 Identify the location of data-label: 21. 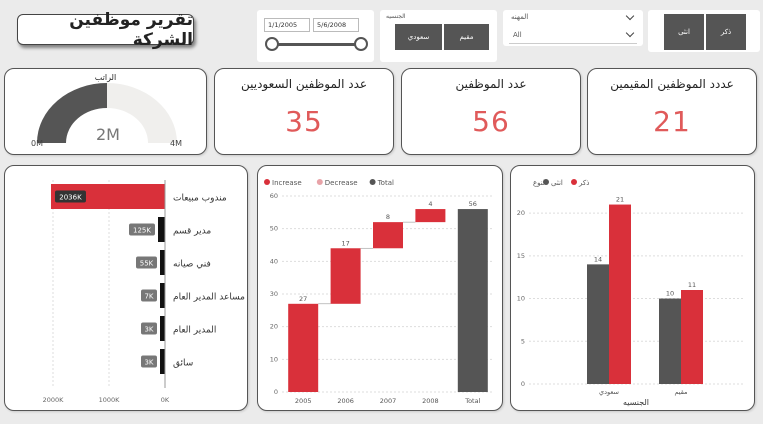
(620, 200).